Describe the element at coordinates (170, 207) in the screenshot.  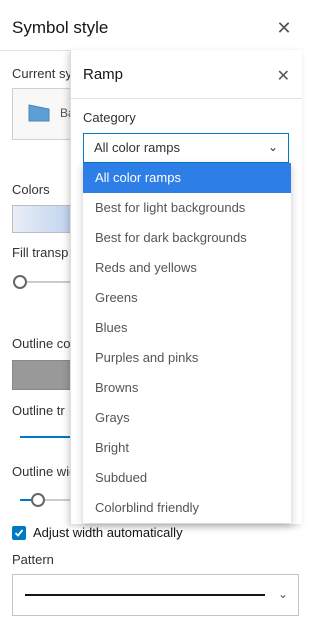
I see `category-option-label: Best for light backgrounds` at that location.